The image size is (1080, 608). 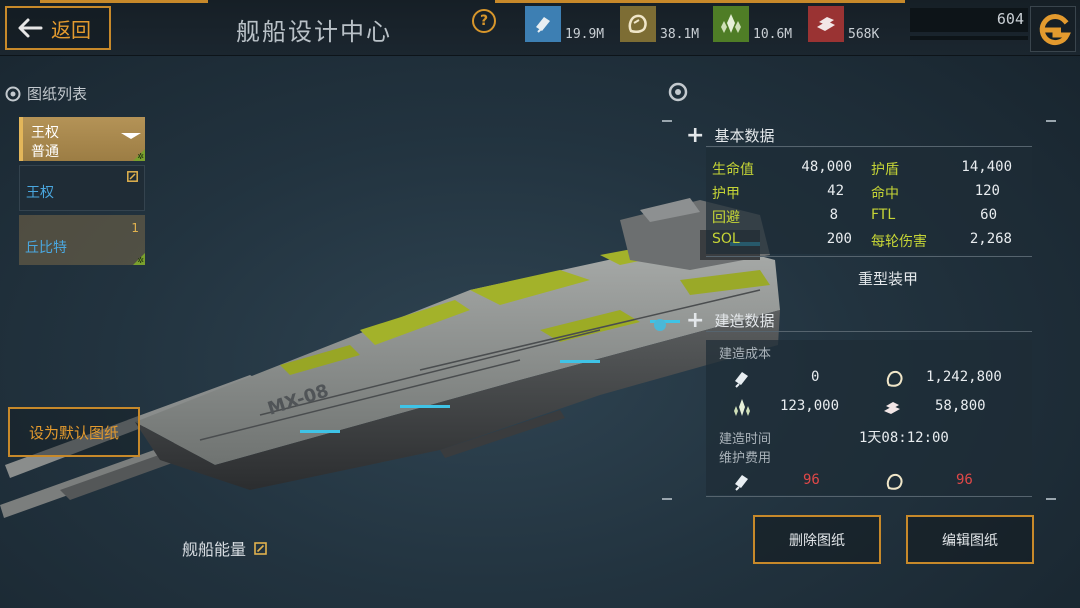 I want to click on arrow-left-icon, so click(x=30, y=28).